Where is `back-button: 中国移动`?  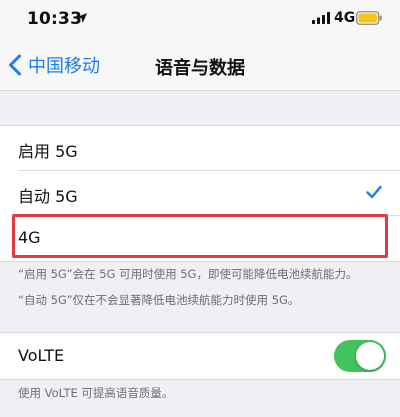
back-button: 中国移动 is located at coordinates (54, 65).